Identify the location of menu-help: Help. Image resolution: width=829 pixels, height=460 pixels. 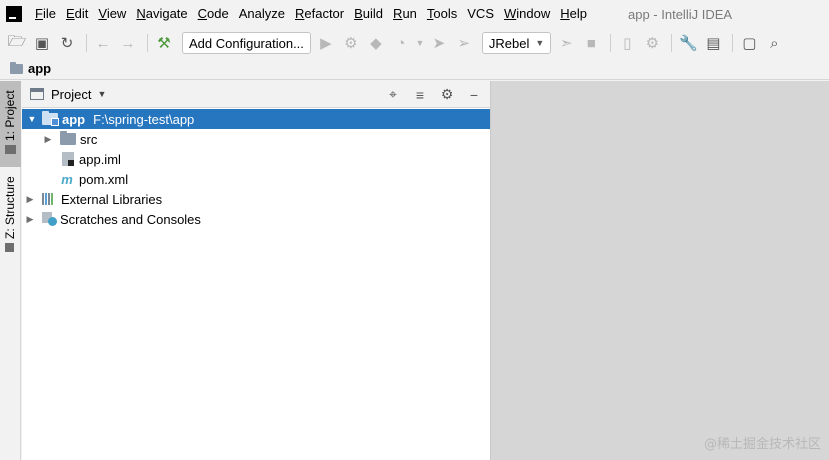
(573, 14).